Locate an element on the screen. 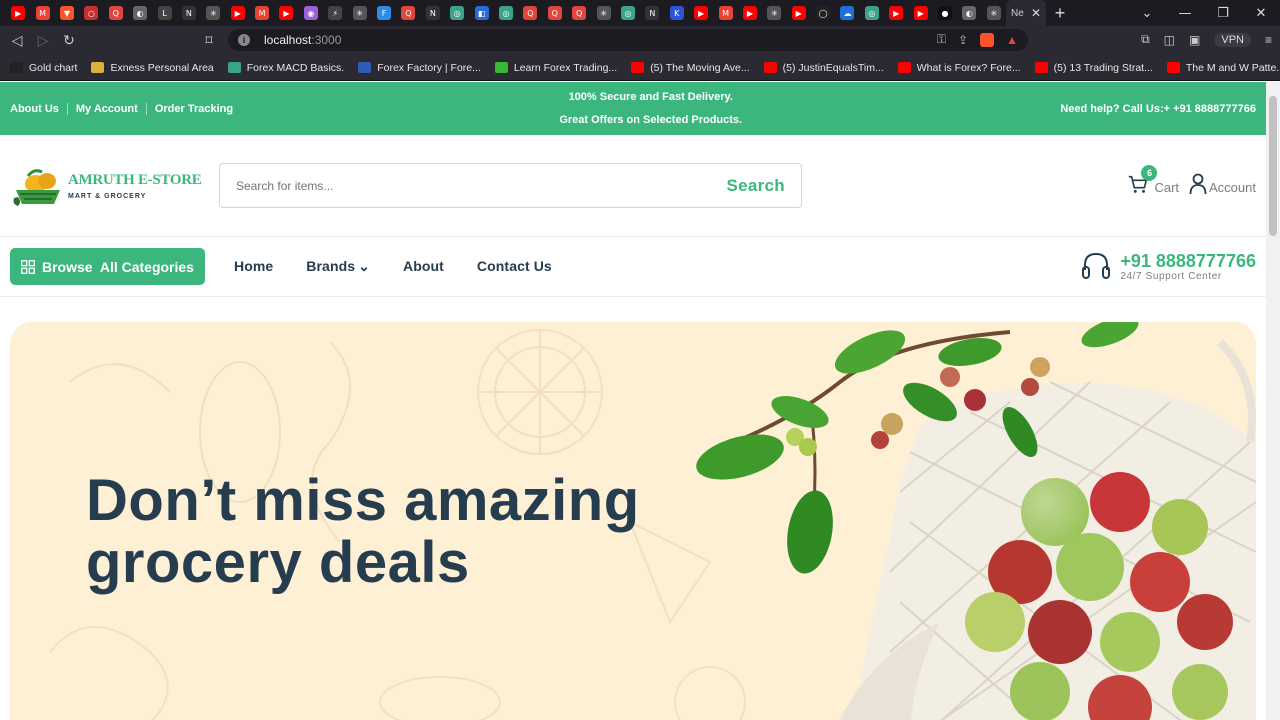 The width and height of the screenshot is (1280, 720). search-button: Search is located at coordinates (755, 186).